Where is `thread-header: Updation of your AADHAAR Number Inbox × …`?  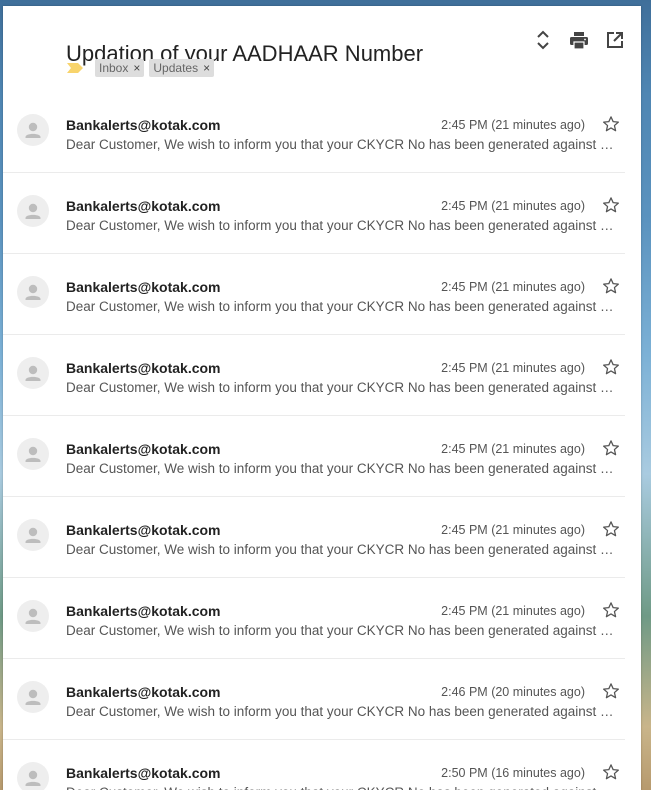 thread-header: Updation of your AADHAAR Number Inbox × … is located at coordinates (322, 49).